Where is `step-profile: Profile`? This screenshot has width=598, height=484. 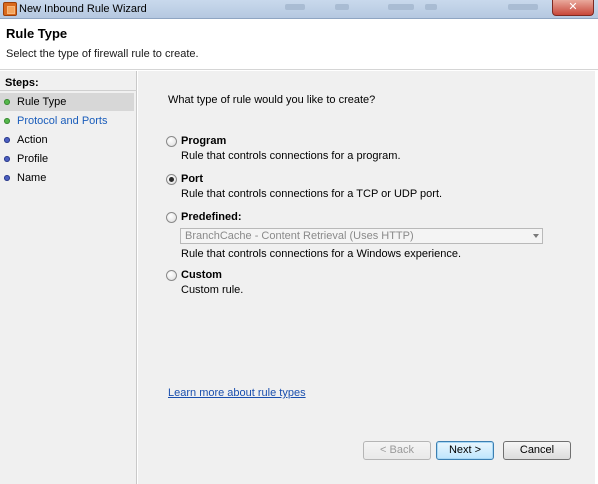 step-profile: Profile is located at coordinates (67, 159).